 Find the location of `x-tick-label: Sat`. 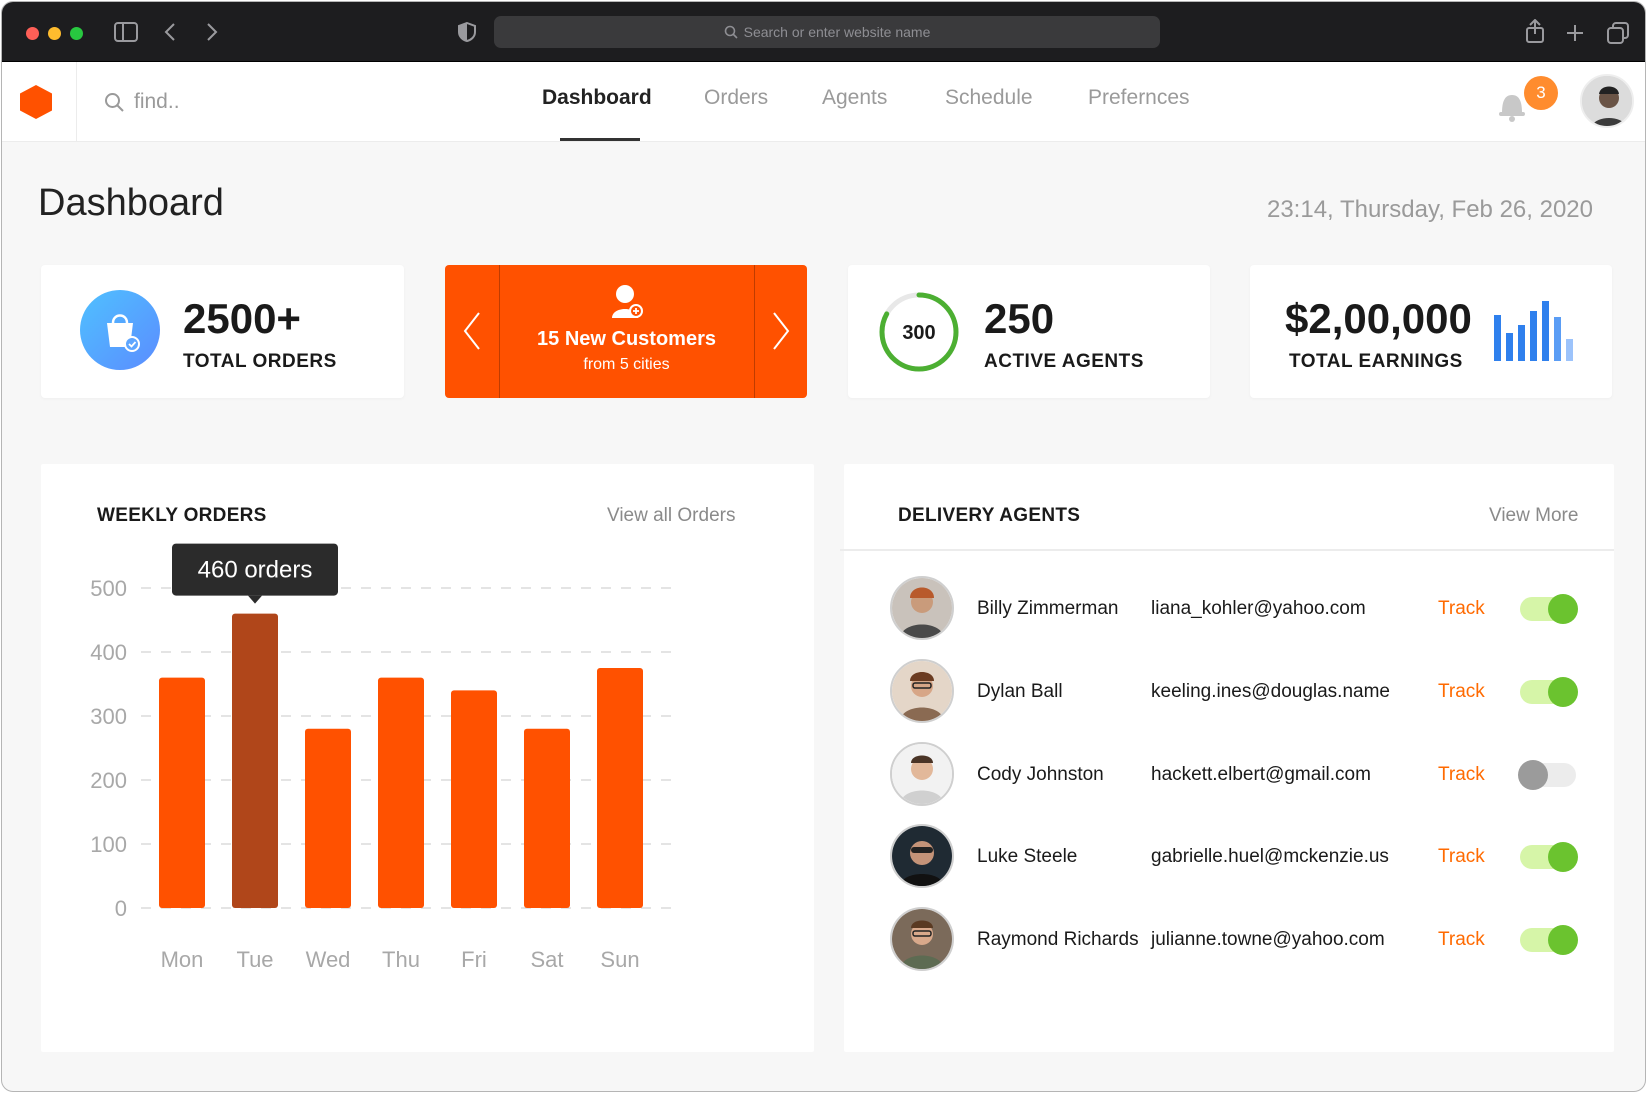

x-tick-label: Sat is located at coordinates (546, 959).